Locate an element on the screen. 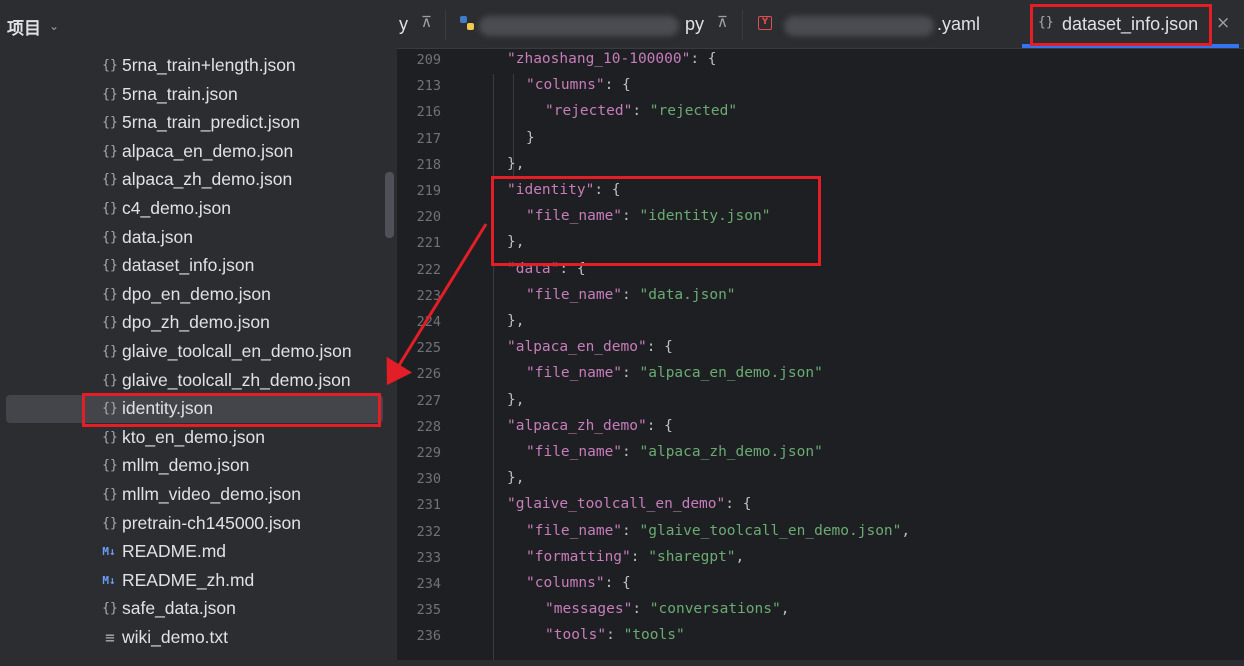  line-number: 224 is located at coordinates (428, 322).